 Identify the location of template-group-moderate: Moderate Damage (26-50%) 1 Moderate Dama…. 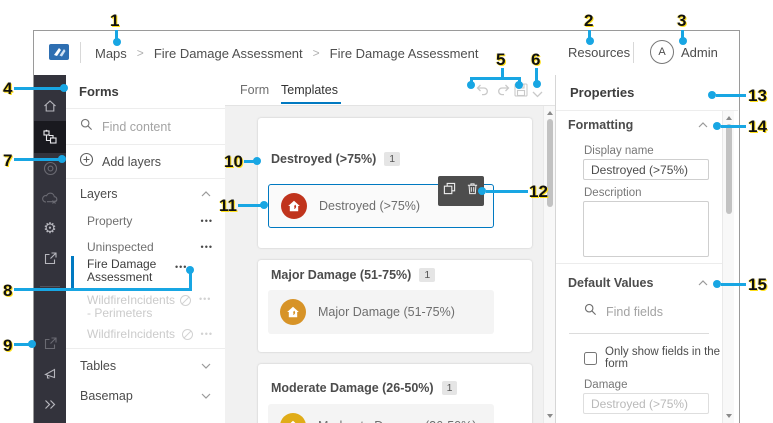
(395, 393).